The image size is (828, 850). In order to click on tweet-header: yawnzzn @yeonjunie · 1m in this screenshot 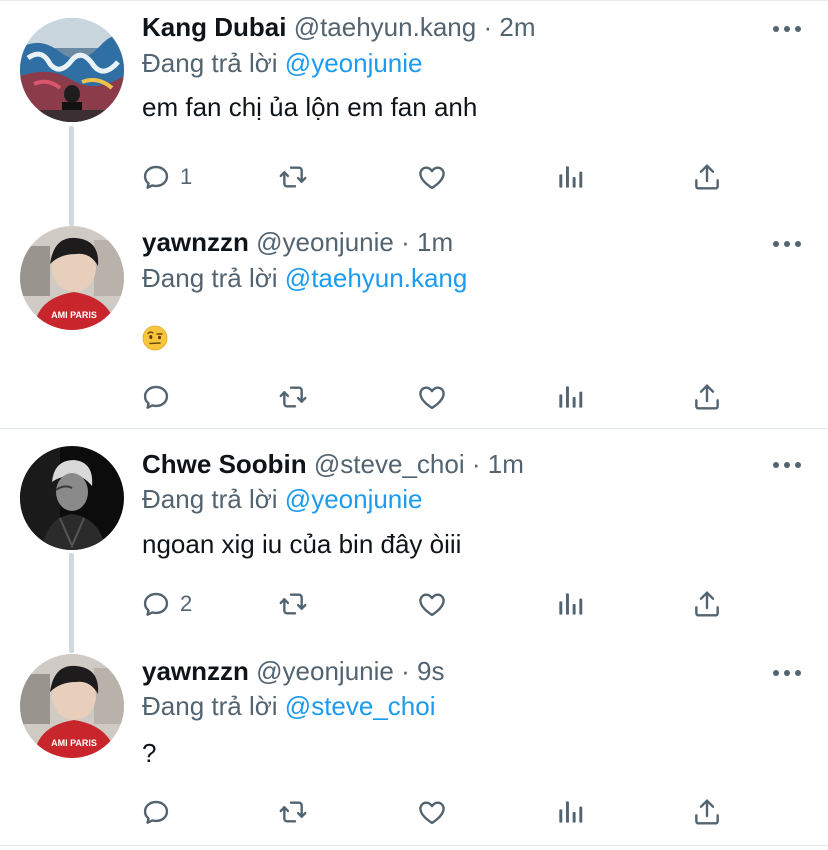, I will do `click(297, 242)`.